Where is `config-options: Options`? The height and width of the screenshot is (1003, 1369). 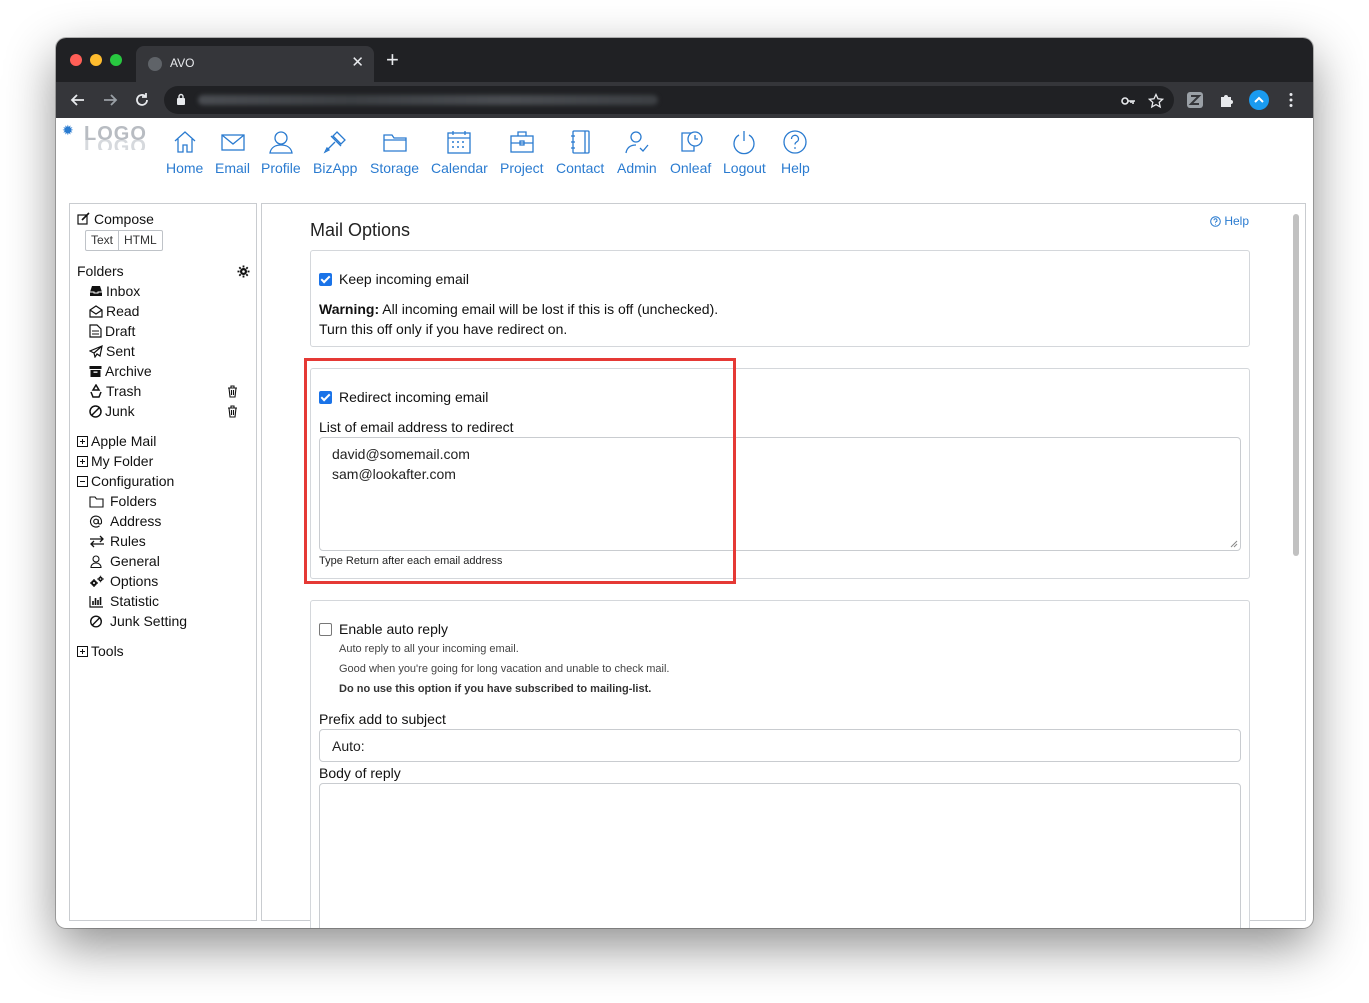 config-options: Options is located at coordinates (123, 581).